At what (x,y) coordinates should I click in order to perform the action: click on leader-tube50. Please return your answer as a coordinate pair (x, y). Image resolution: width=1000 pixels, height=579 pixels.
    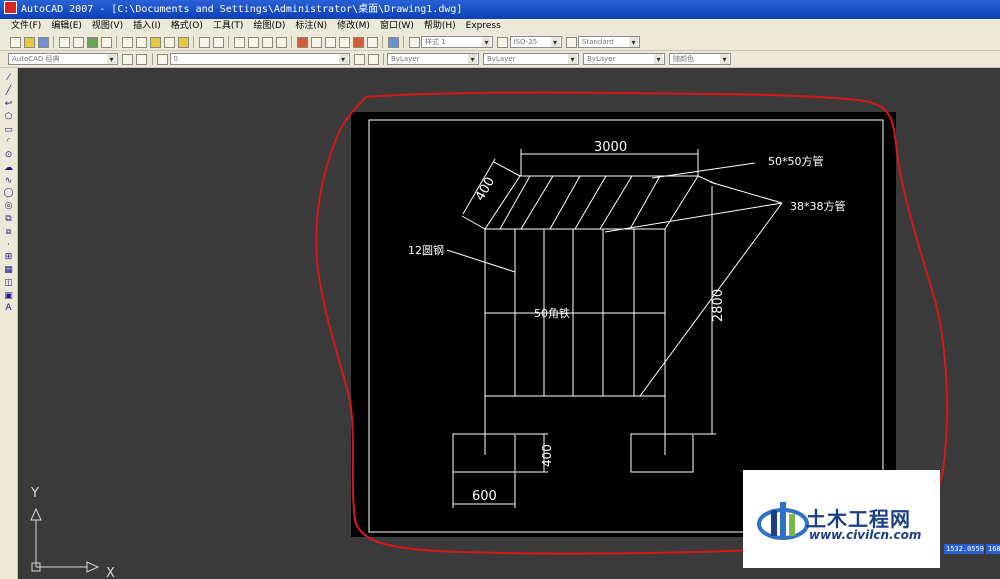
    Looking at the image, I should click on (703, 170).